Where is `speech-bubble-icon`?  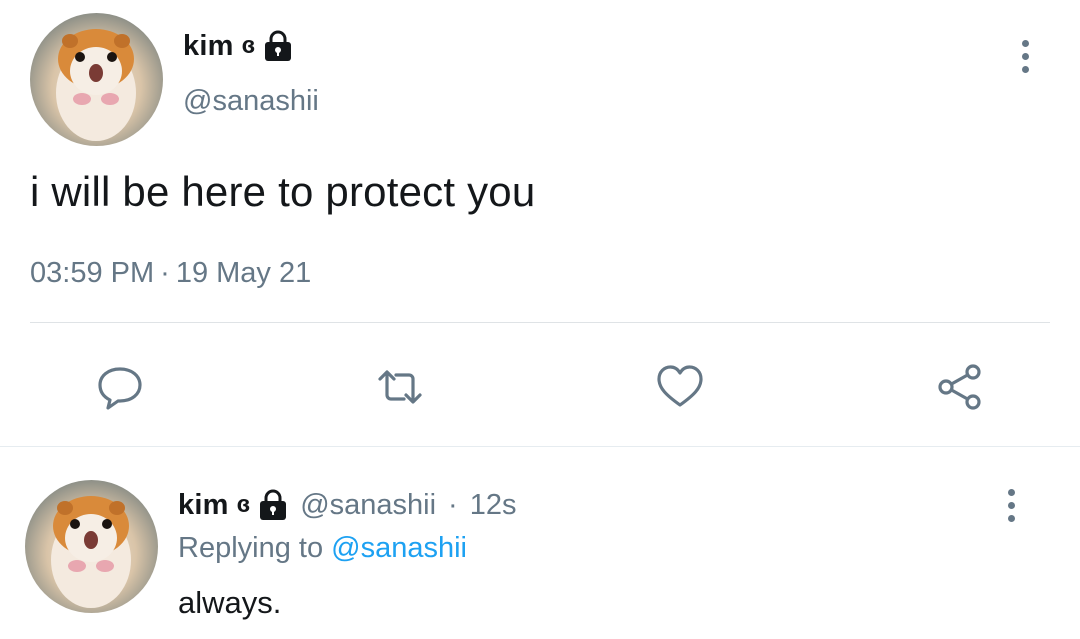
speech-bubble-icon is located at coordinates (120, 388).